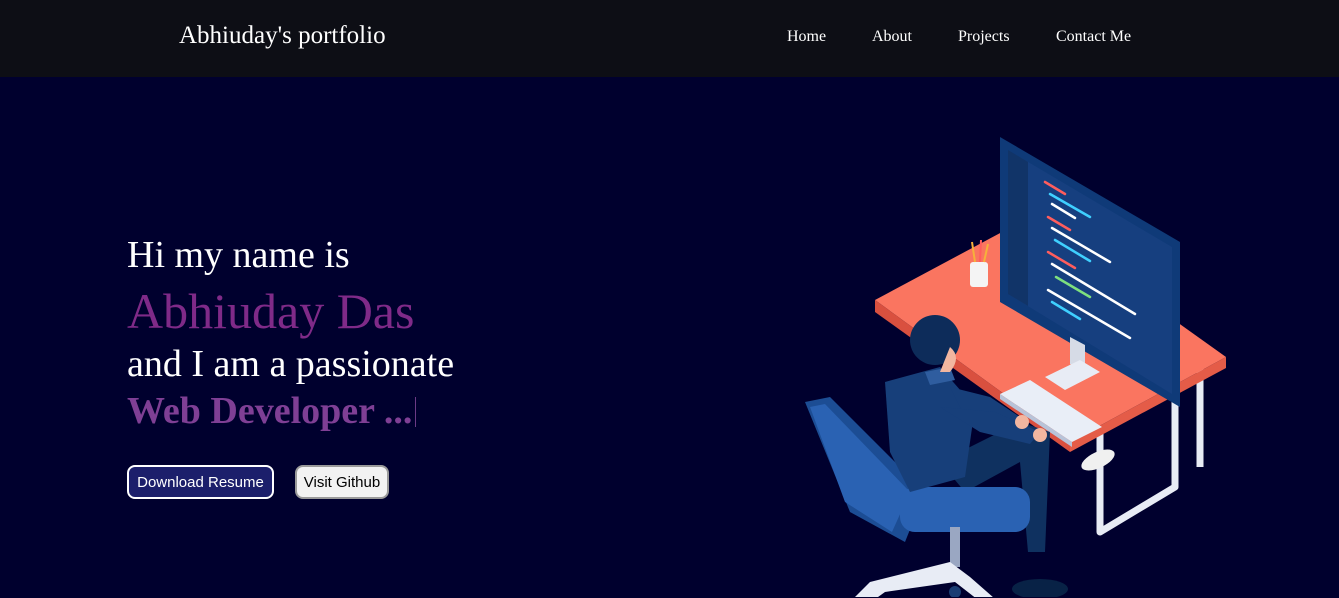  I want to click on visit-github-button: Visit Github, so click(342, 482).